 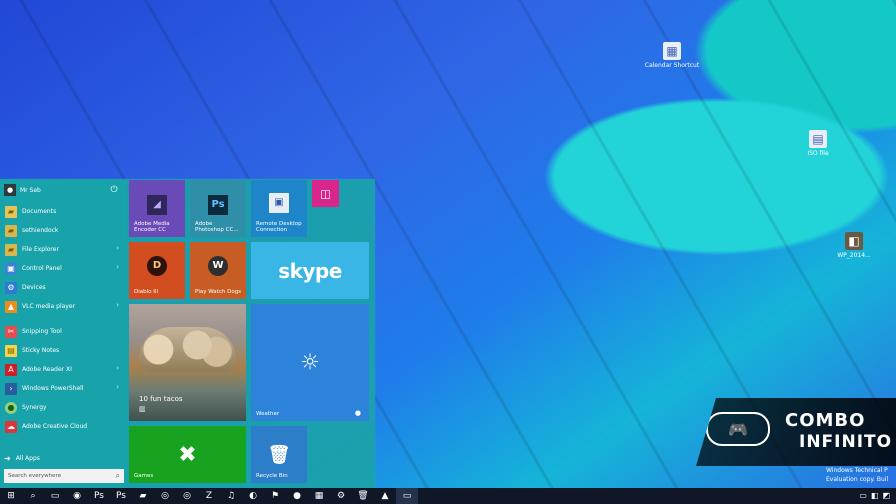 I want to click on tile-skype: skype, so click(x=310, y=270).